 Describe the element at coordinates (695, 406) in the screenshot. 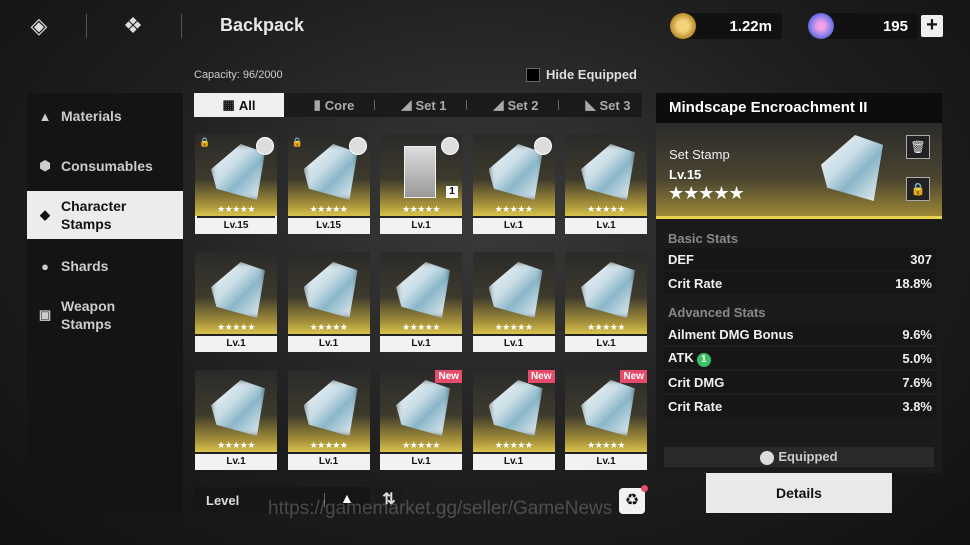

I see `stat-name: Crit Rate` at that location.